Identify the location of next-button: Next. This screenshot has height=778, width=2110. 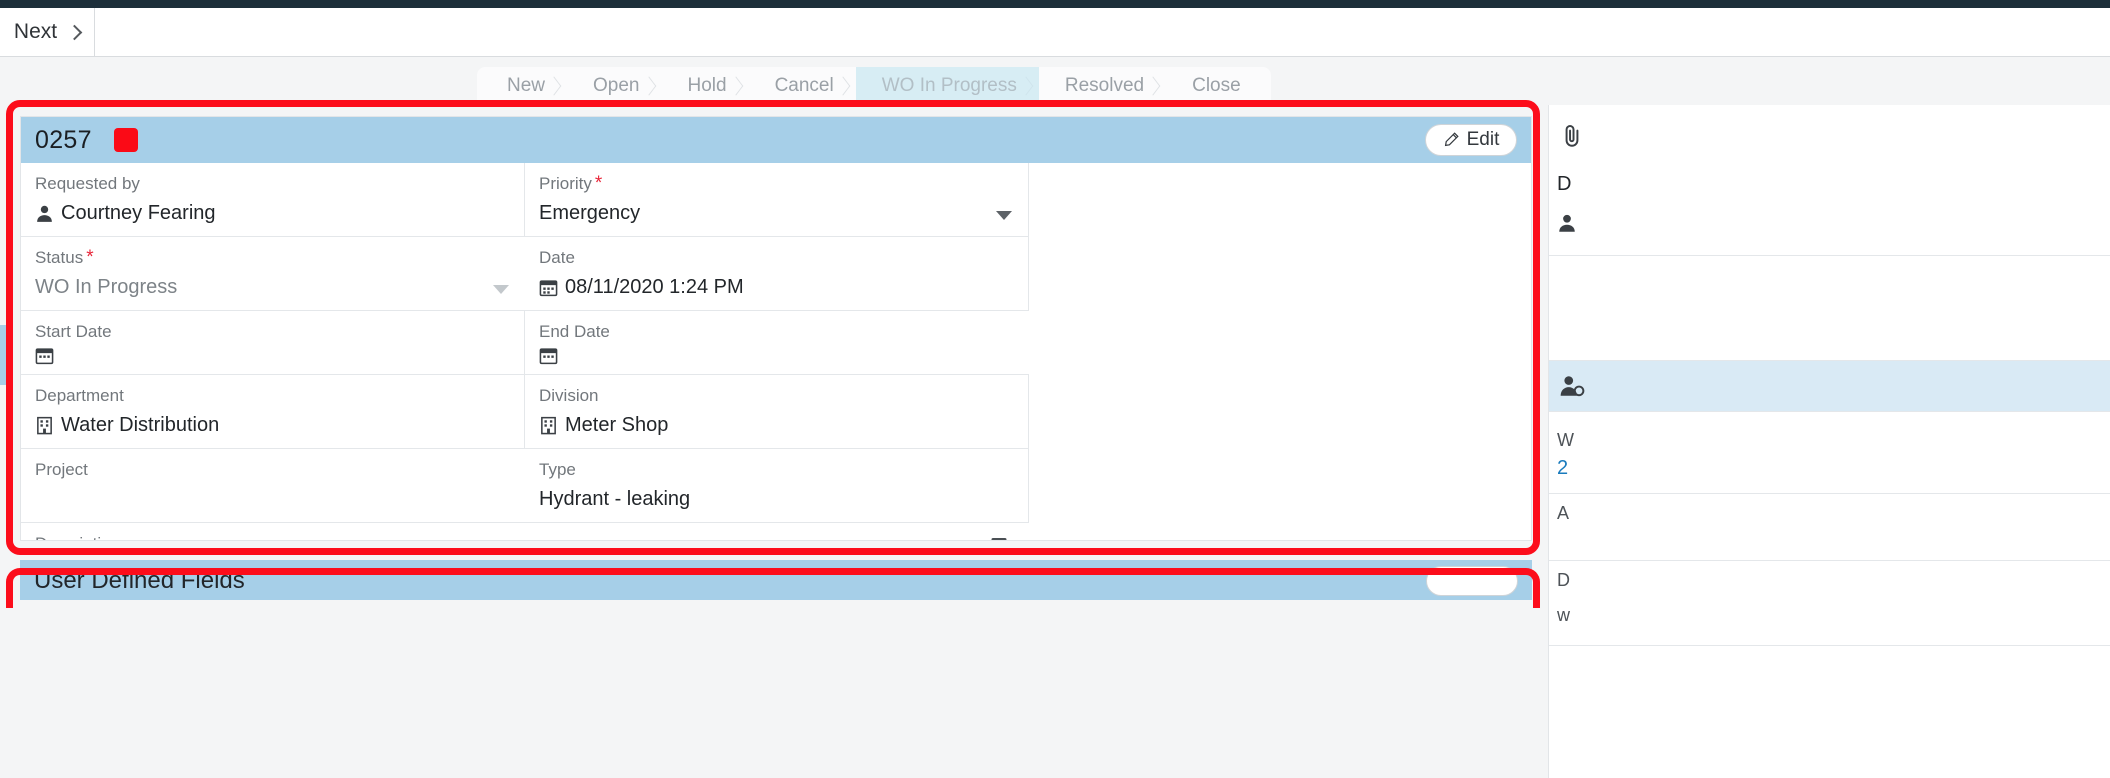
(47, 32).